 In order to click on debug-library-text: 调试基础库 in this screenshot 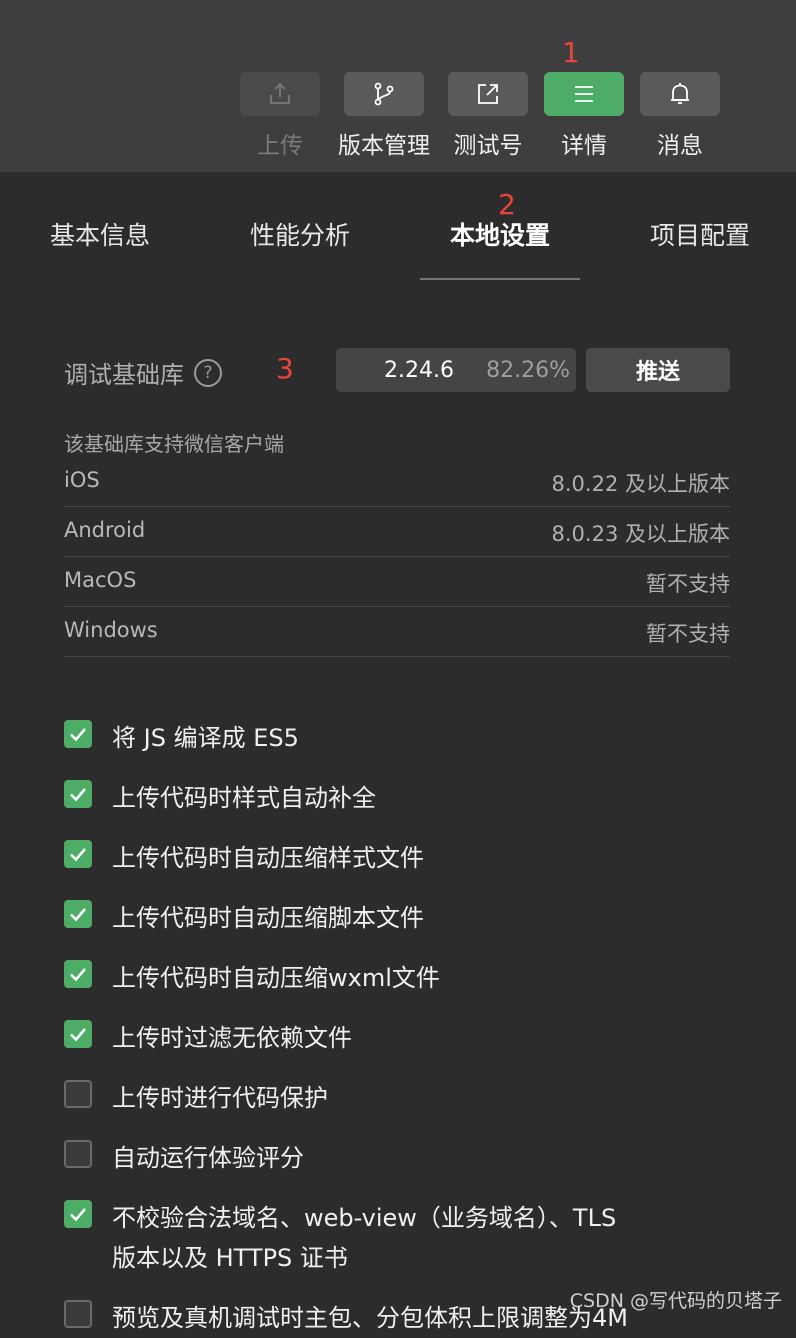, I will do `click(124, 375)`.